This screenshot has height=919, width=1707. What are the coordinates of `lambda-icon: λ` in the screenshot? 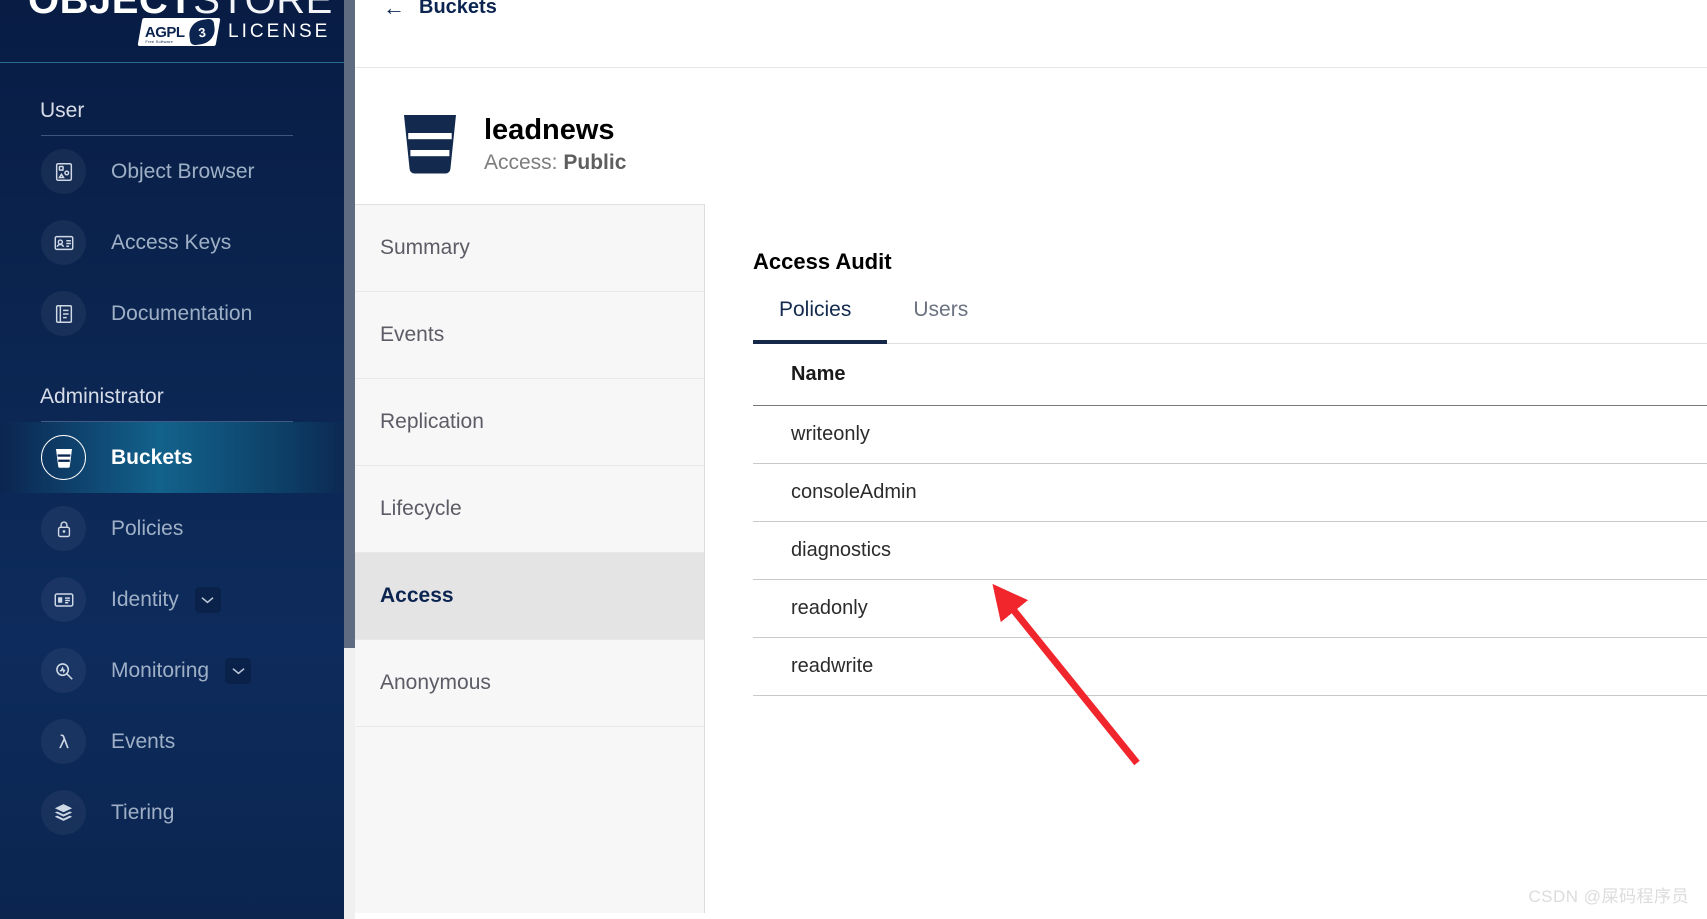 It's located at (63, 741).